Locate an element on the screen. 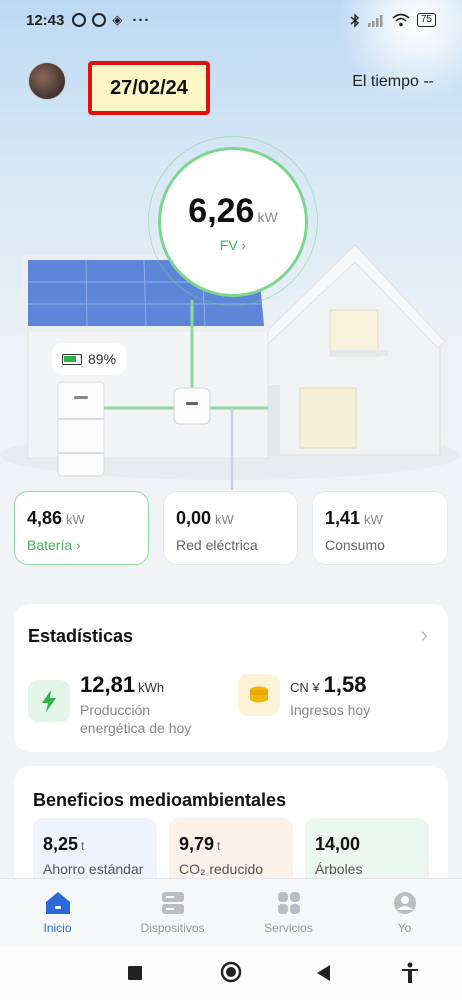 The image size is (462, 1000). tab-inicio: Inicio is located at coordinates (57, 913).